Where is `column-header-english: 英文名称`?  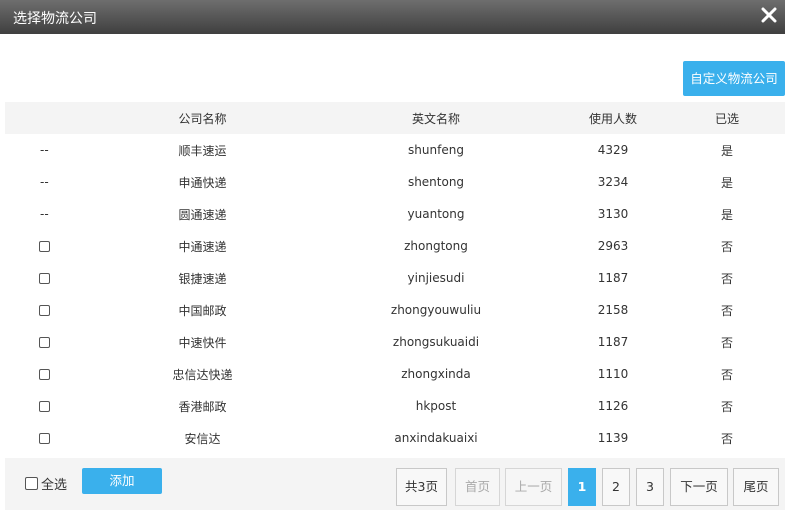
column-header-english: 英文名称 is located at coordinates (436, 118).